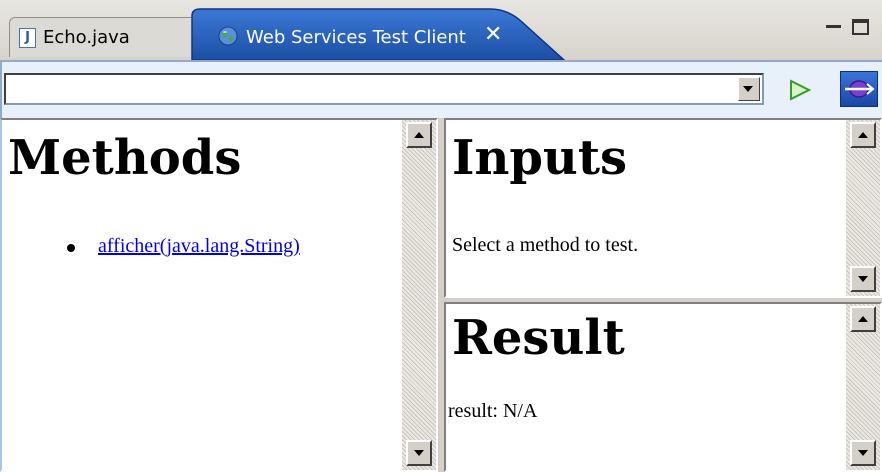 This screenshot has height=472, width=882. I want to click on result-scrollbar, so click(863, 387).